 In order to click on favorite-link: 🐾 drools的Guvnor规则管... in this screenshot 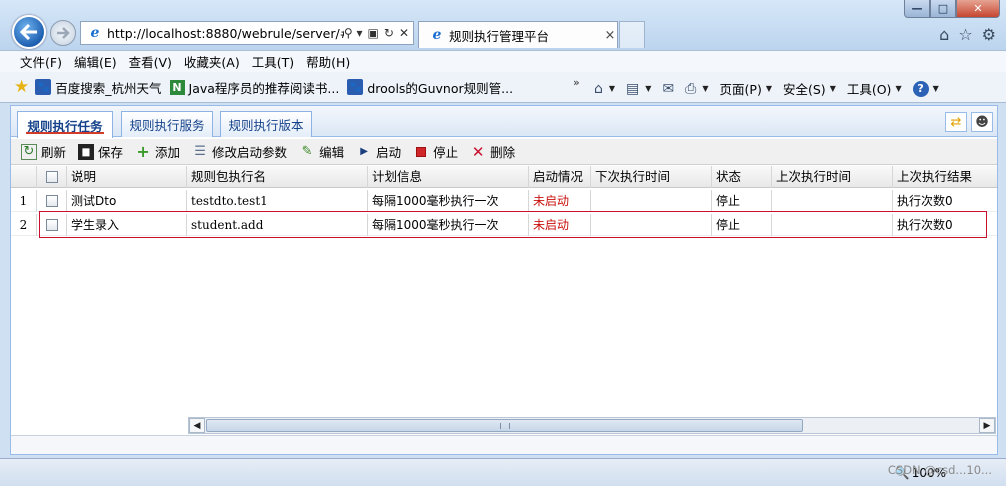, I will do `click(430, 87)`.